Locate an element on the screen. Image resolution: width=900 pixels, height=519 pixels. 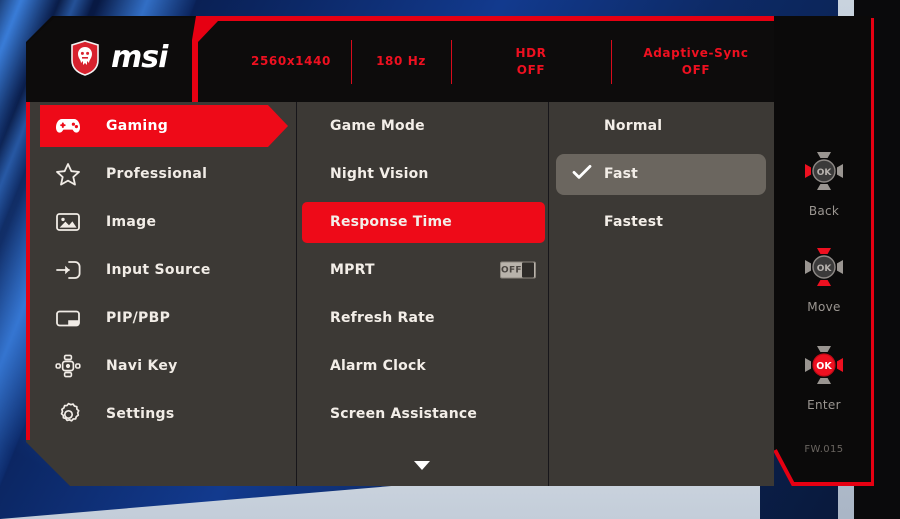
joystick-ok-icon: OK is located at coordinates (824, 365).